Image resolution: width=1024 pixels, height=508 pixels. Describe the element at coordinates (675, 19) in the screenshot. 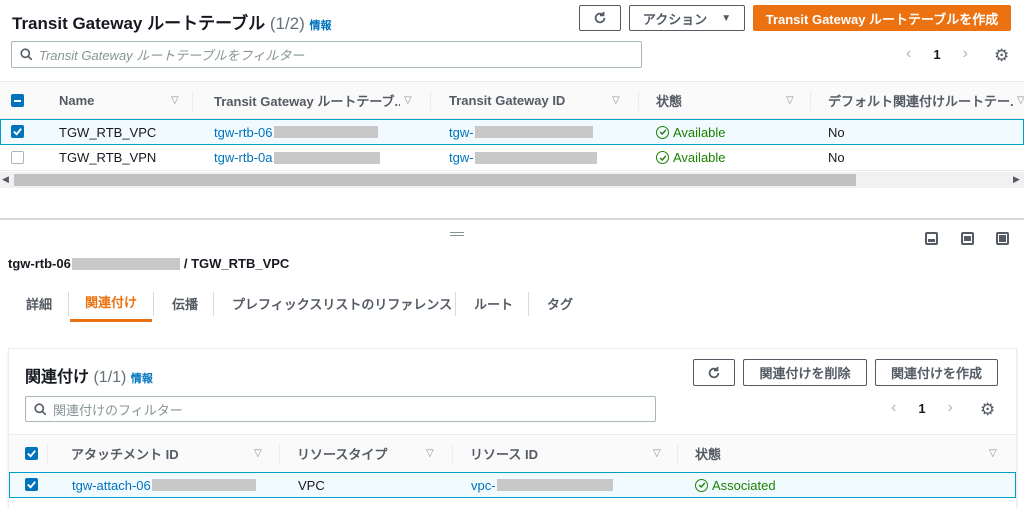

I see `actions-button-label: アクション` at that location.